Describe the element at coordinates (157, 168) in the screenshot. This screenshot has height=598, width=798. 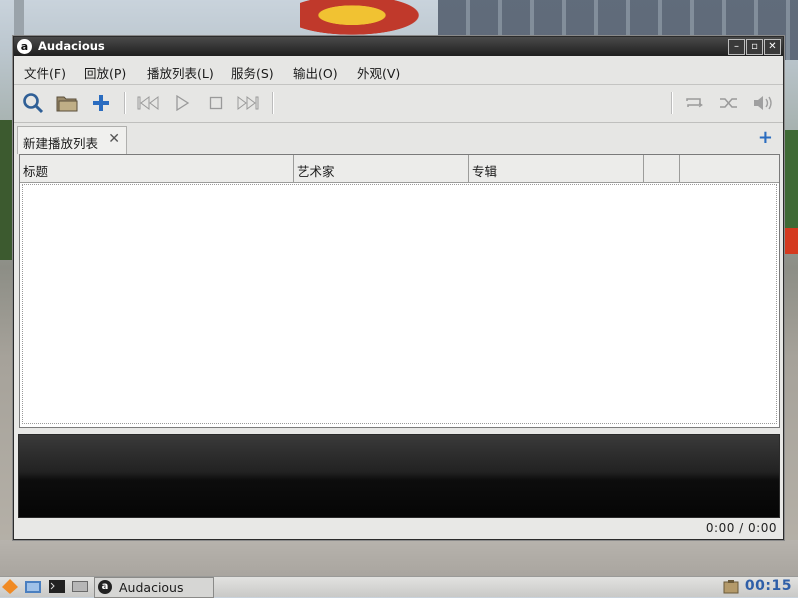
I see `column-title: 标题` at that location.